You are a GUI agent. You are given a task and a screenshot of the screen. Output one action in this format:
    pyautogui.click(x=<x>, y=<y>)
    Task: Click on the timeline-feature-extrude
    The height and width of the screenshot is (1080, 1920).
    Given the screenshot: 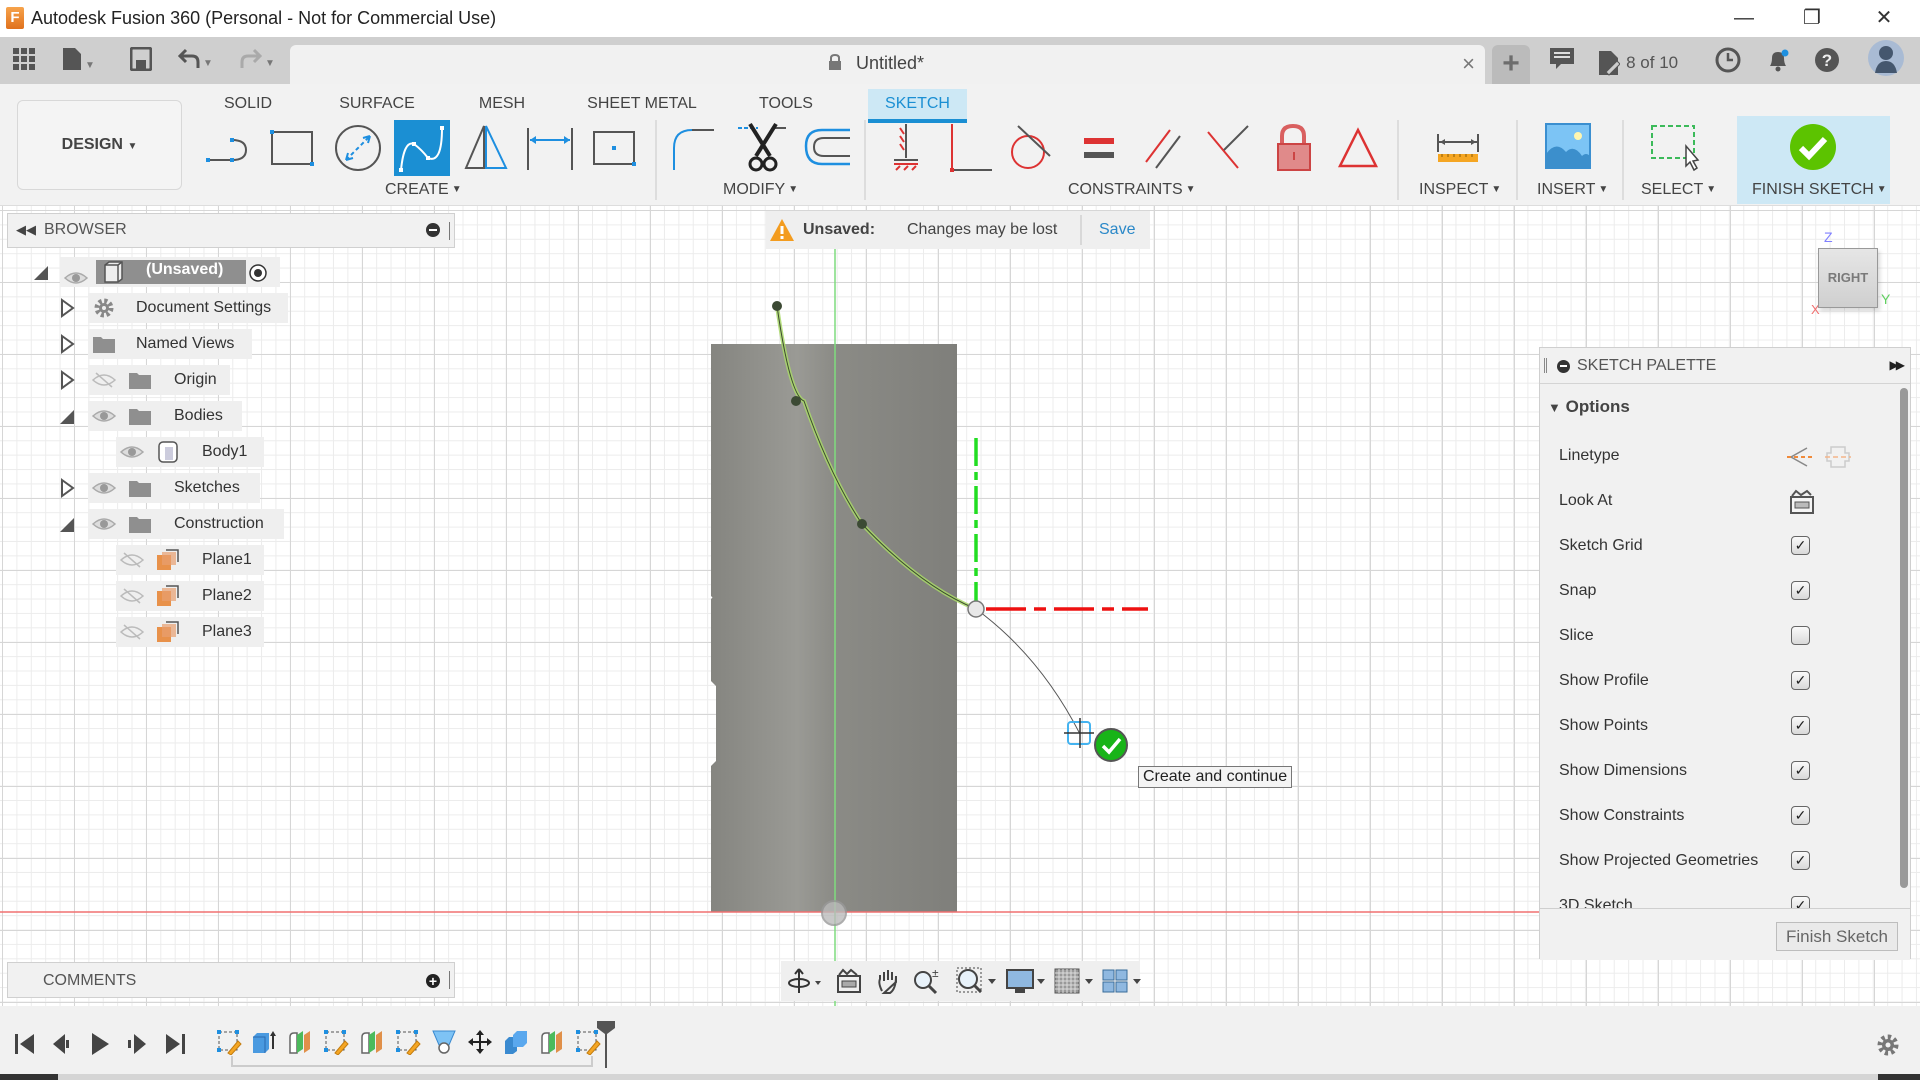 What is the action you would take?
    pyautogui.click(x=264, y=1042)
    